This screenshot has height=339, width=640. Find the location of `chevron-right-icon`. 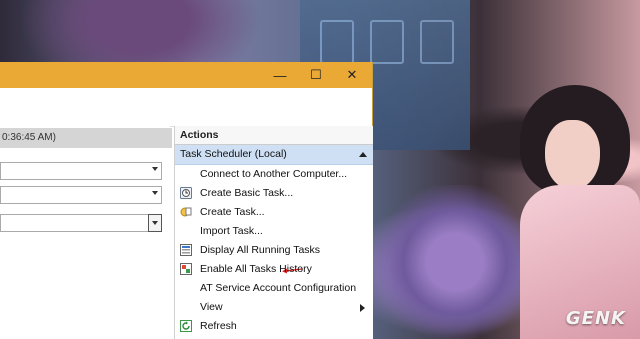

chevron-right-icon is located at coordinates (362, 308).